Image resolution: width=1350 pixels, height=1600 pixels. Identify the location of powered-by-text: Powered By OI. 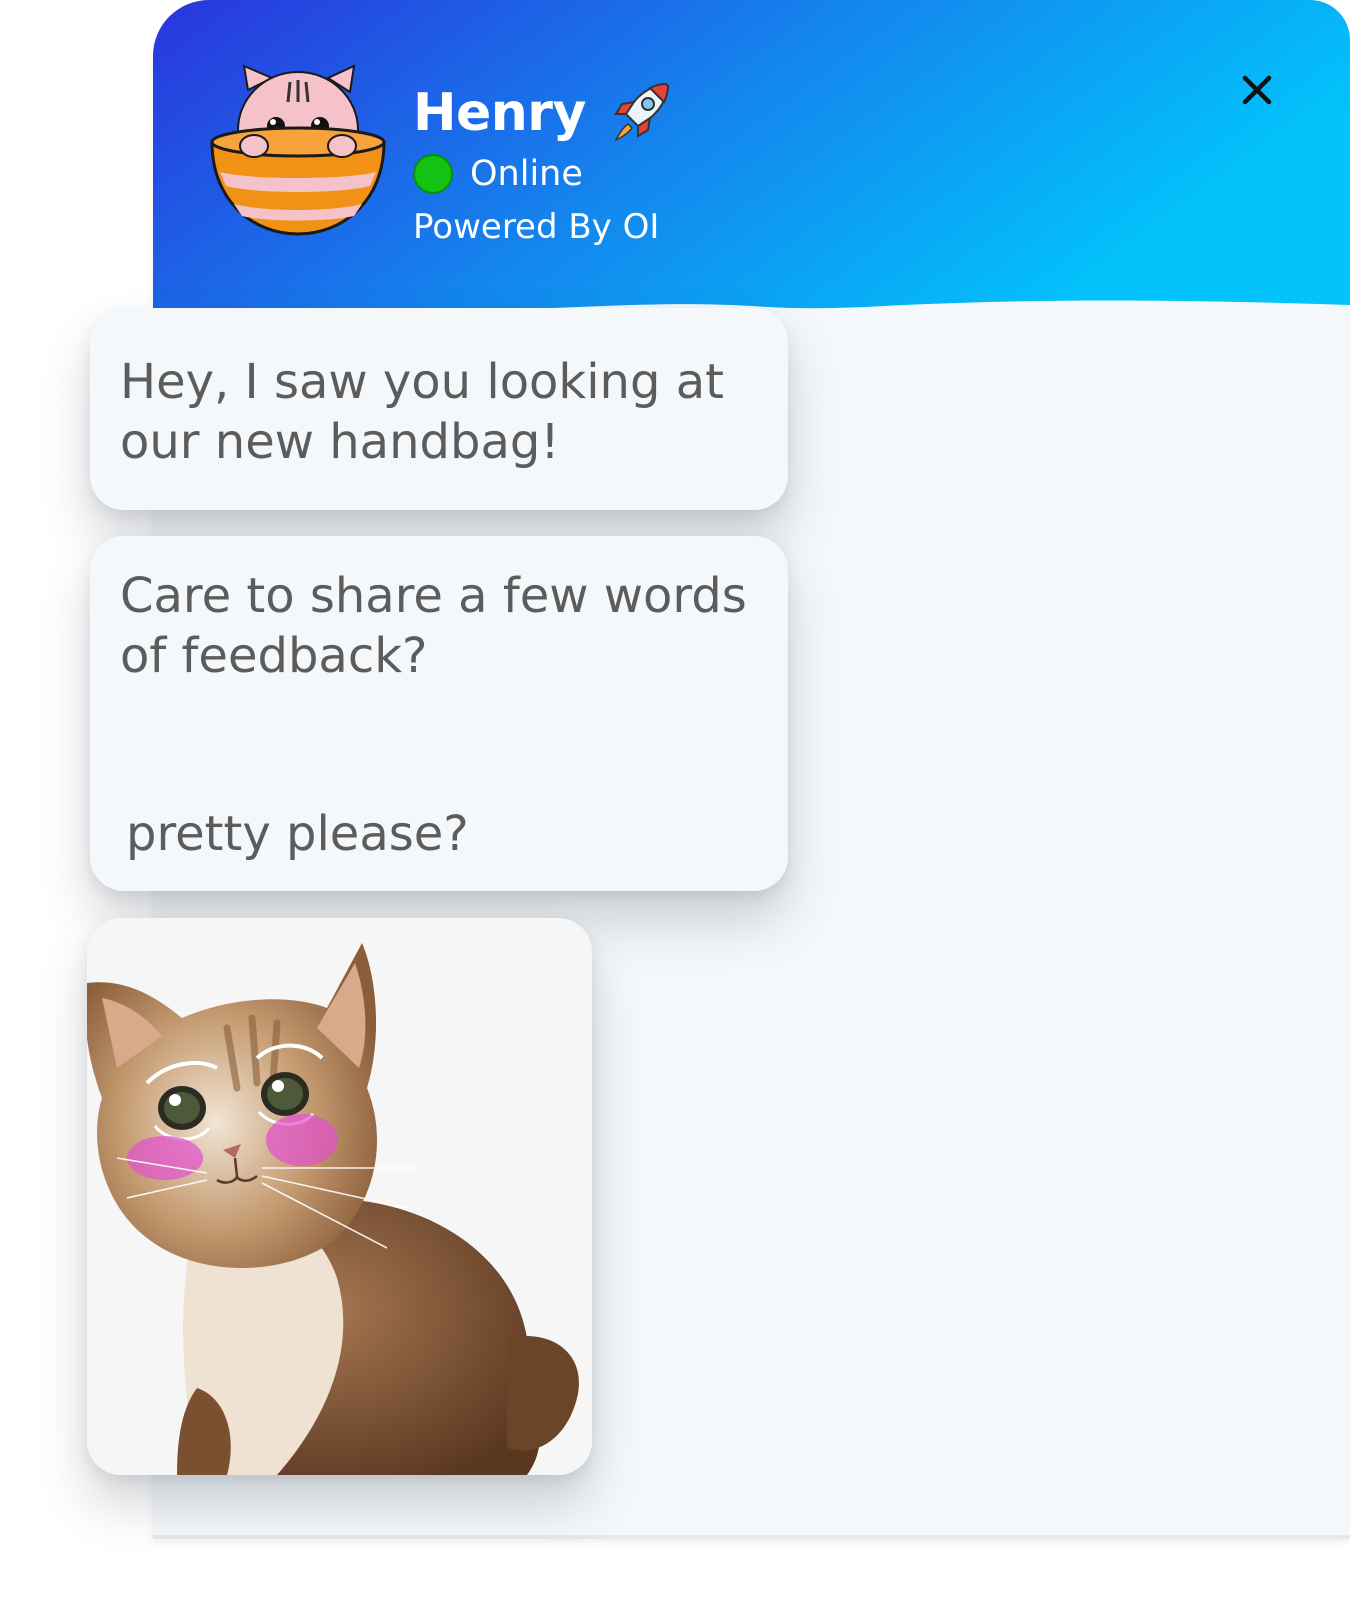
(536, 227).